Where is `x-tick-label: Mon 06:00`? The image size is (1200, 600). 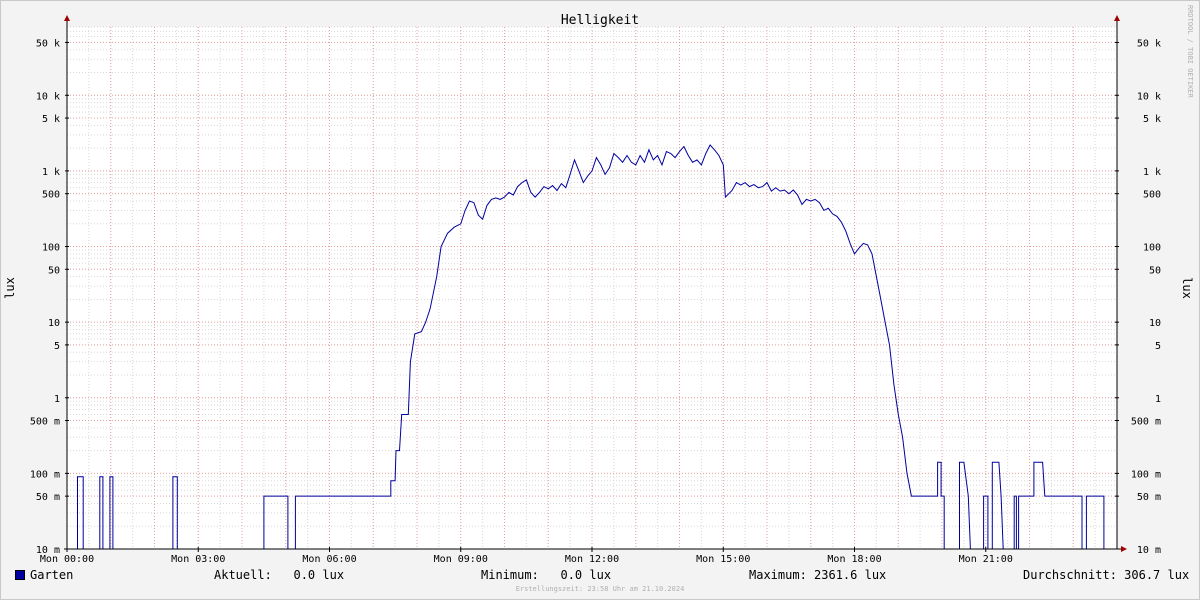 x-tick-label: Mon 06:00 is located at coordinates (329, 559).